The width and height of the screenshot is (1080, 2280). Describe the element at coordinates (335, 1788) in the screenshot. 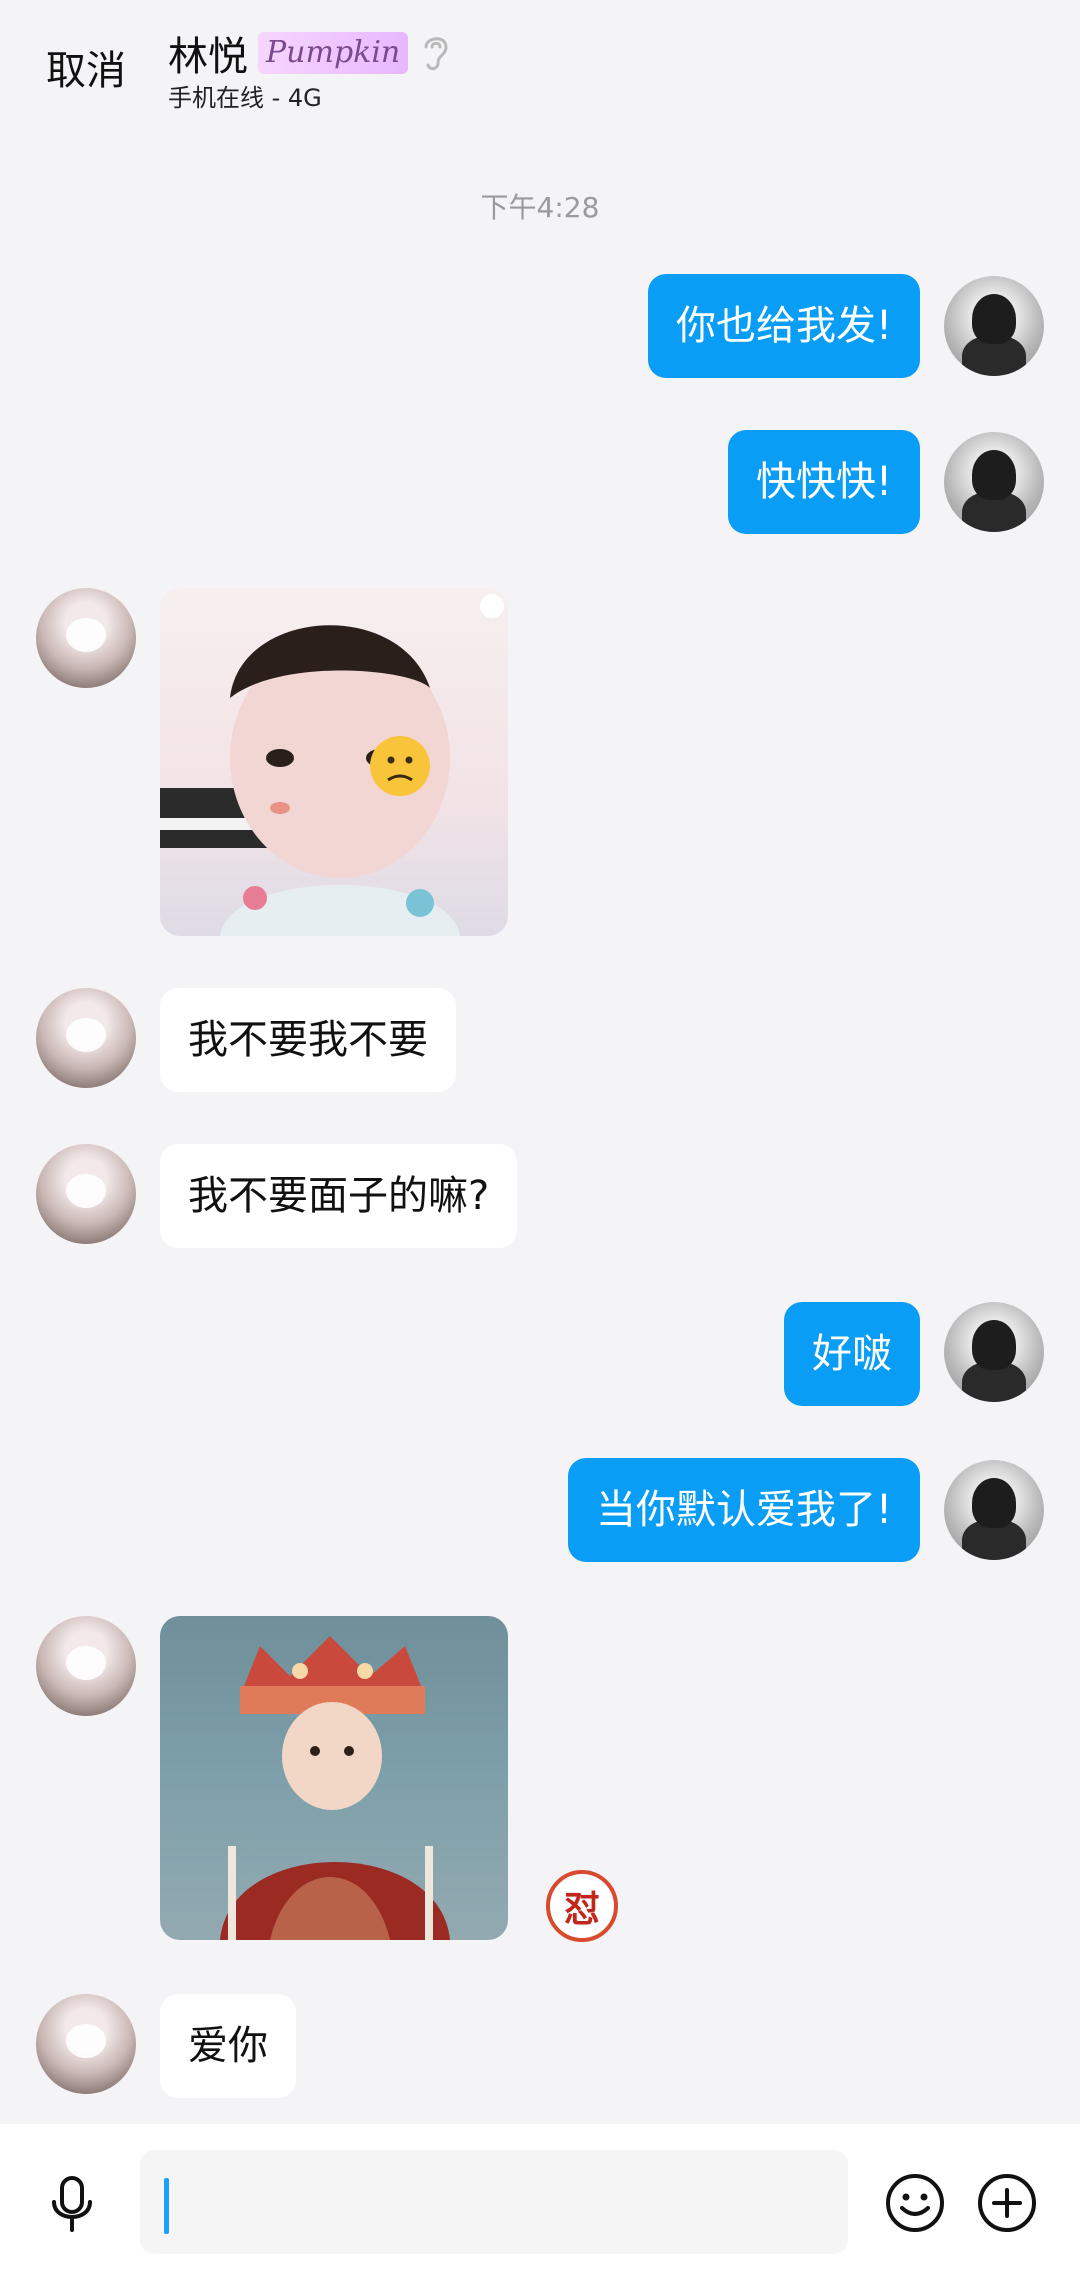

I see `costume-sticker-image` at that location.